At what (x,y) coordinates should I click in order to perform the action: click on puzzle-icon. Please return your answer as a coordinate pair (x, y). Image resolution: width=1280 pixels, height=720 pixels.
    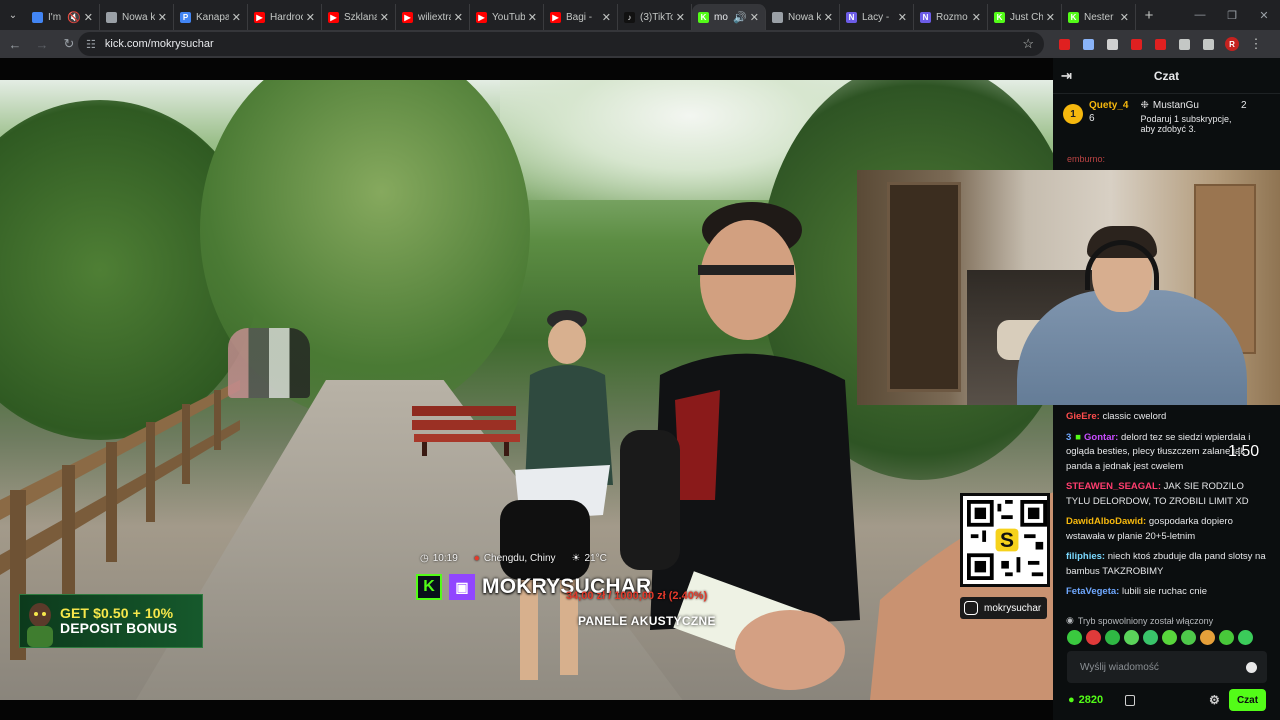
    Looking at the image, I should click on (1184, 44).